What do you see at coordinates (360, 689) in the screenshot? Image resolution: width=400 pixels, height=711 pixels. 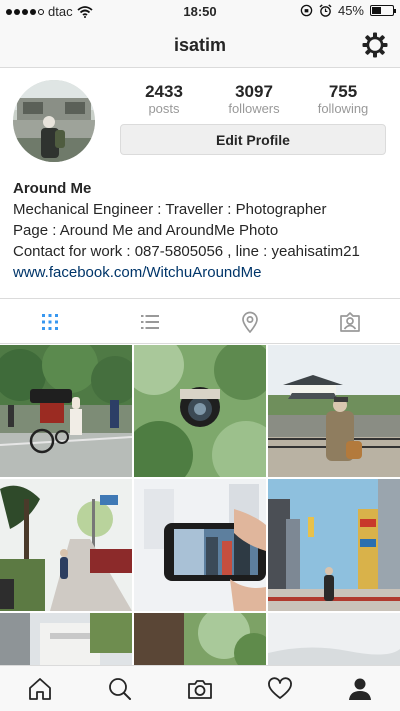 I see `profile-icon` at bounding box center [360, 689].